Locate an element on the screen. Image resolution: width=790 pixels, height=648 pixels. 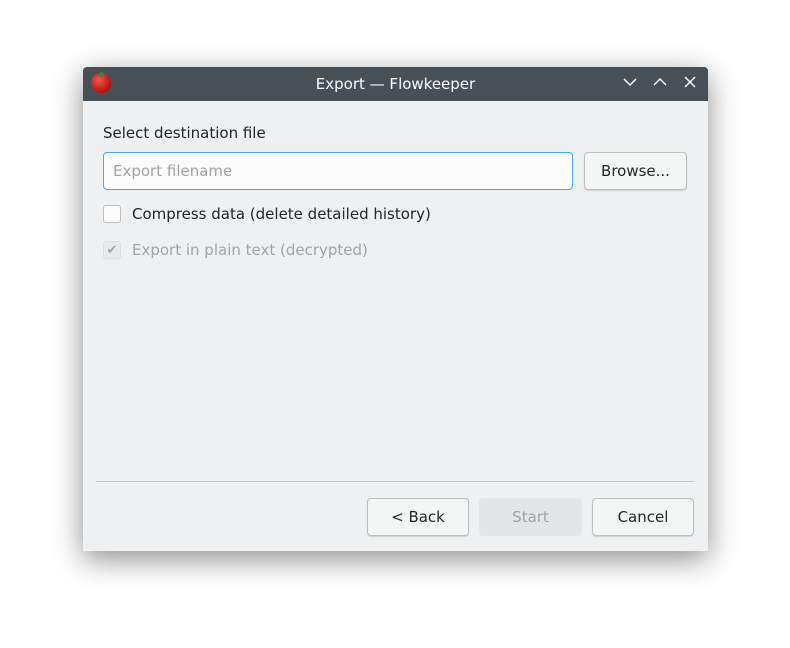
destination-label: Select destination file is located at coordinates (184, 133).